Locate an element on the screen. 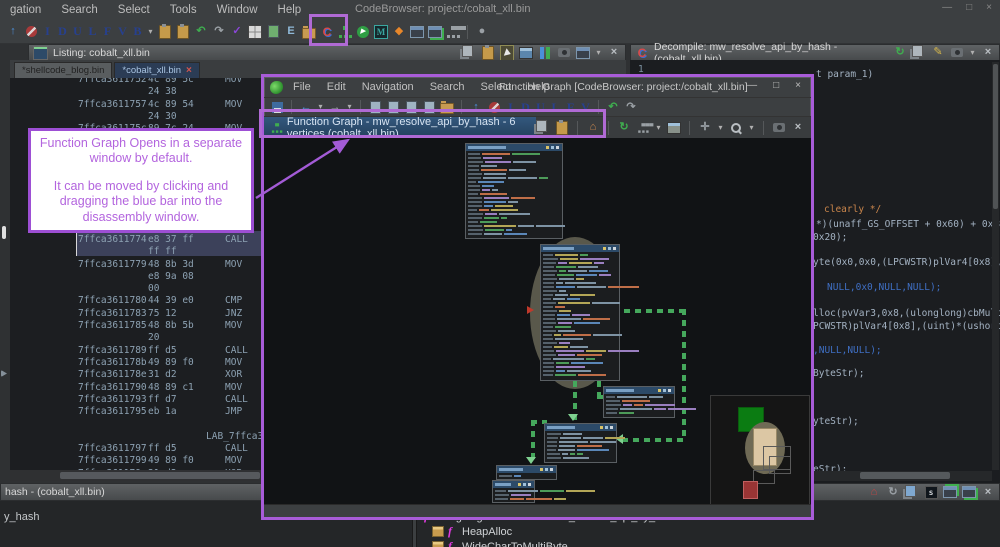 The image size is (1000, 547). layout-icon is located at coordinates (643, 128).